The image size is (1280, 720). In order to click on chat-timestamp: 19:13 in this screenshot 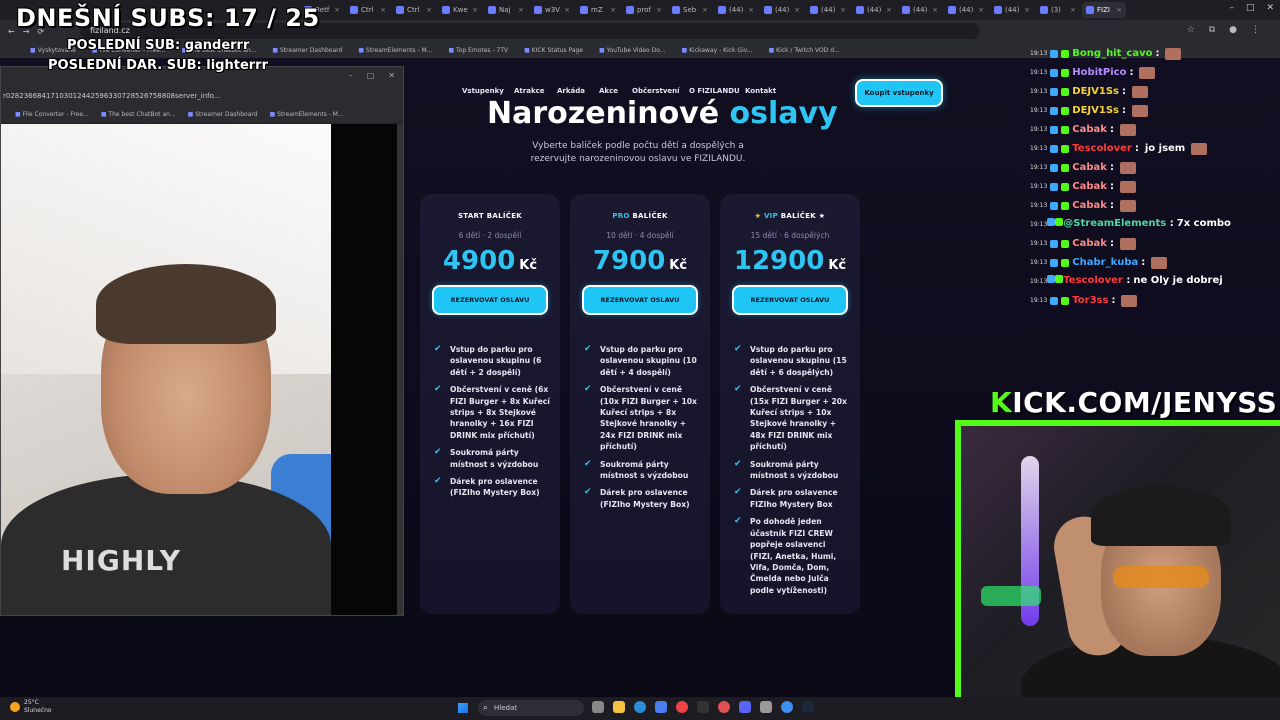, I will do `click(1039, 300)`.